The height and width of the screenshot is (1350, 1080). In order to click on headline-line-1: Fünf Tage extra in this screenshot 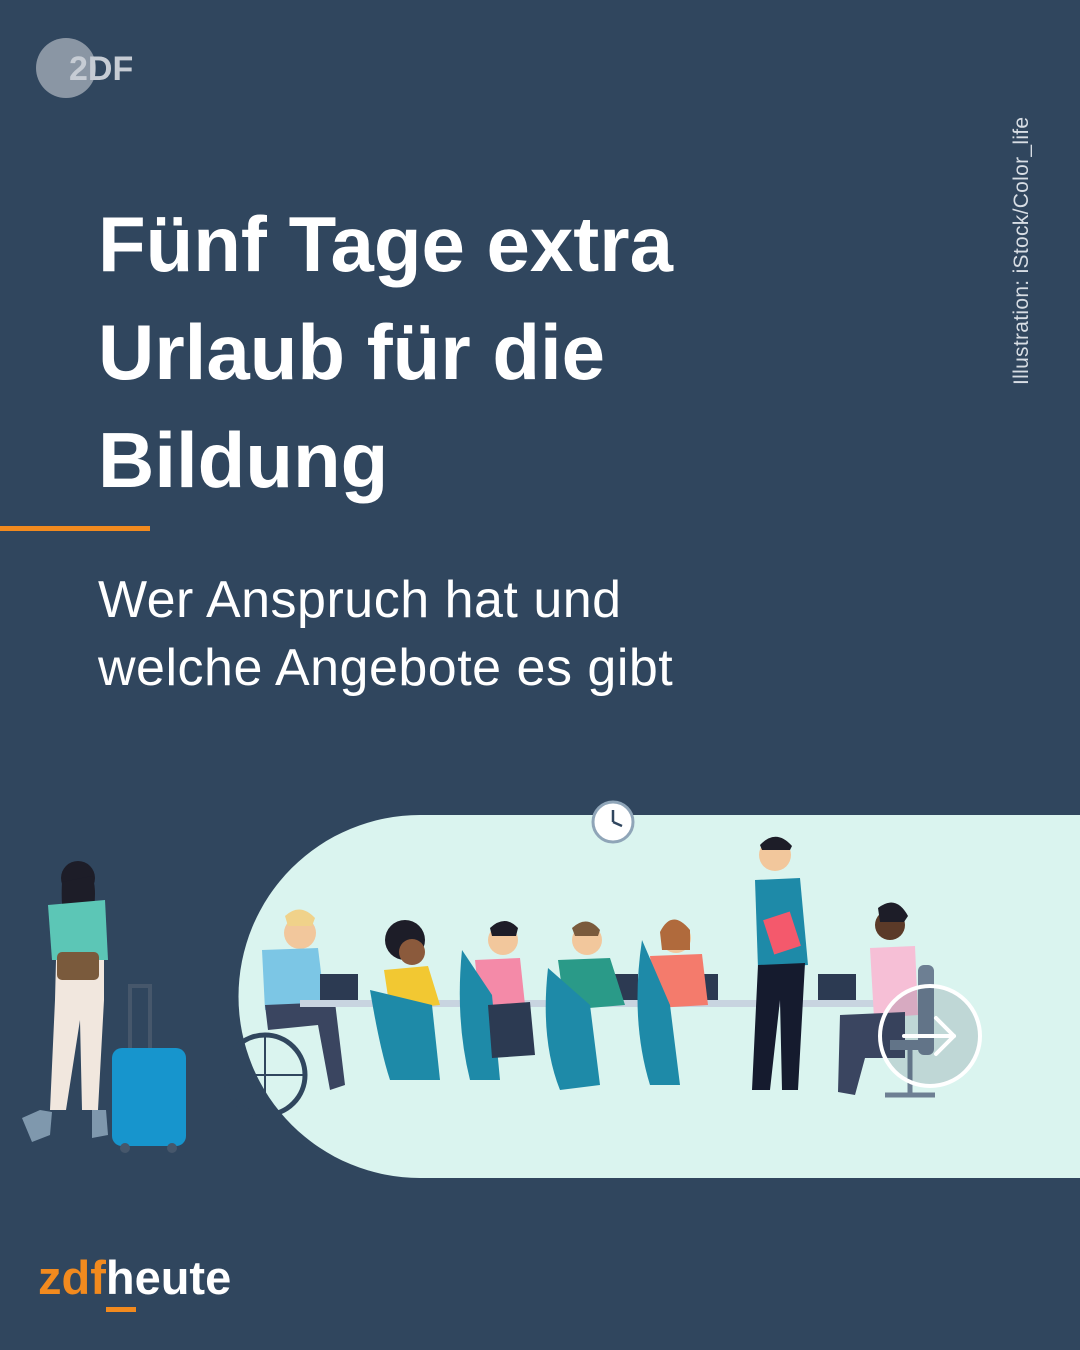, I will do `click(385, 244)`.